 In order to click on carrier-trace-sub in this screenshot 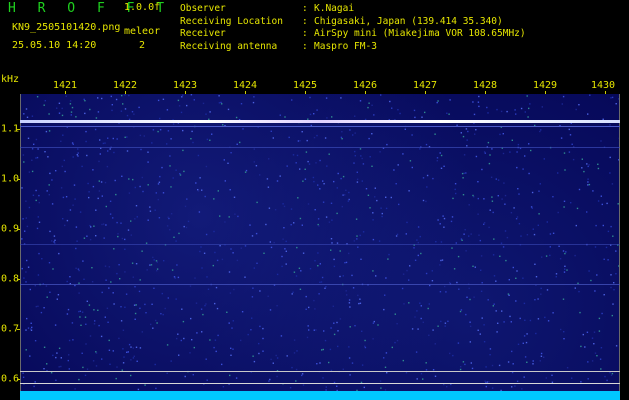, I will do `click(320, 126)`.